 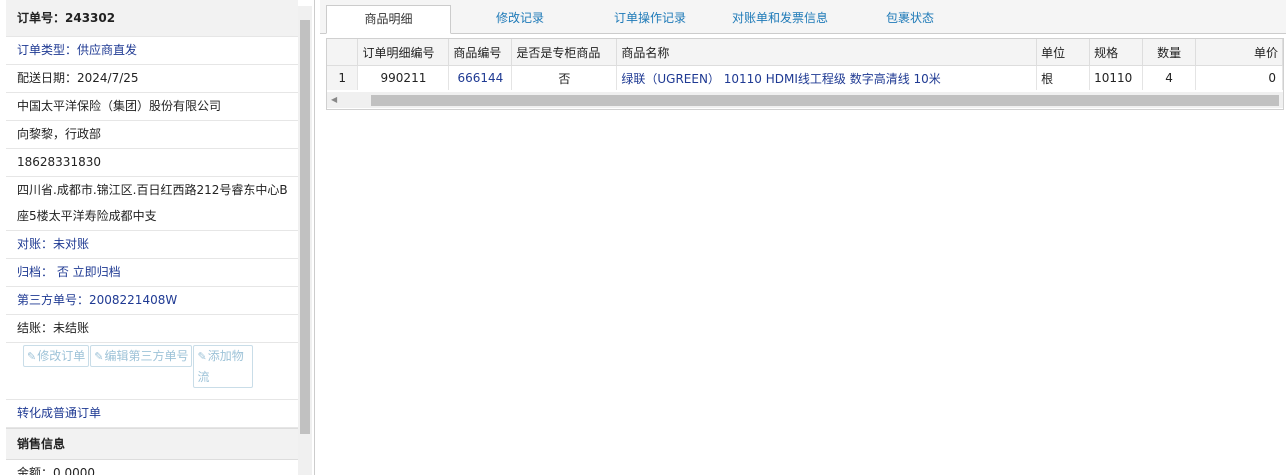 I want to click on company-name: 中国太平洋保险（集团）股份有限公司, so click(x=152, y=107).